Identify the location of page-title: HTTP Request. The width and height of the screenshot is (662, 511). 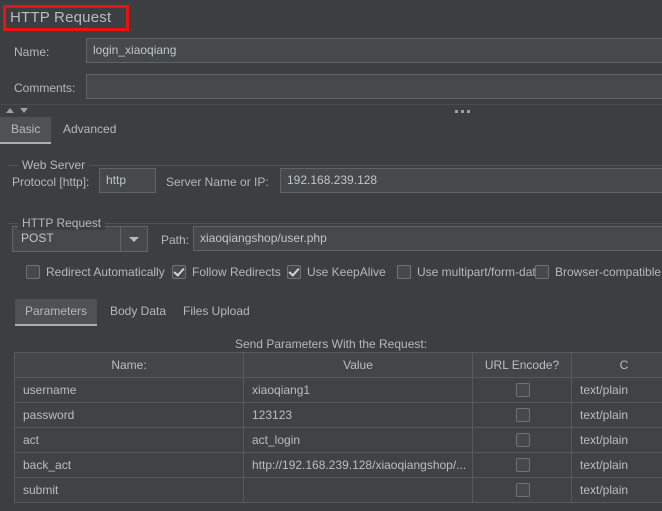
(61, 17).